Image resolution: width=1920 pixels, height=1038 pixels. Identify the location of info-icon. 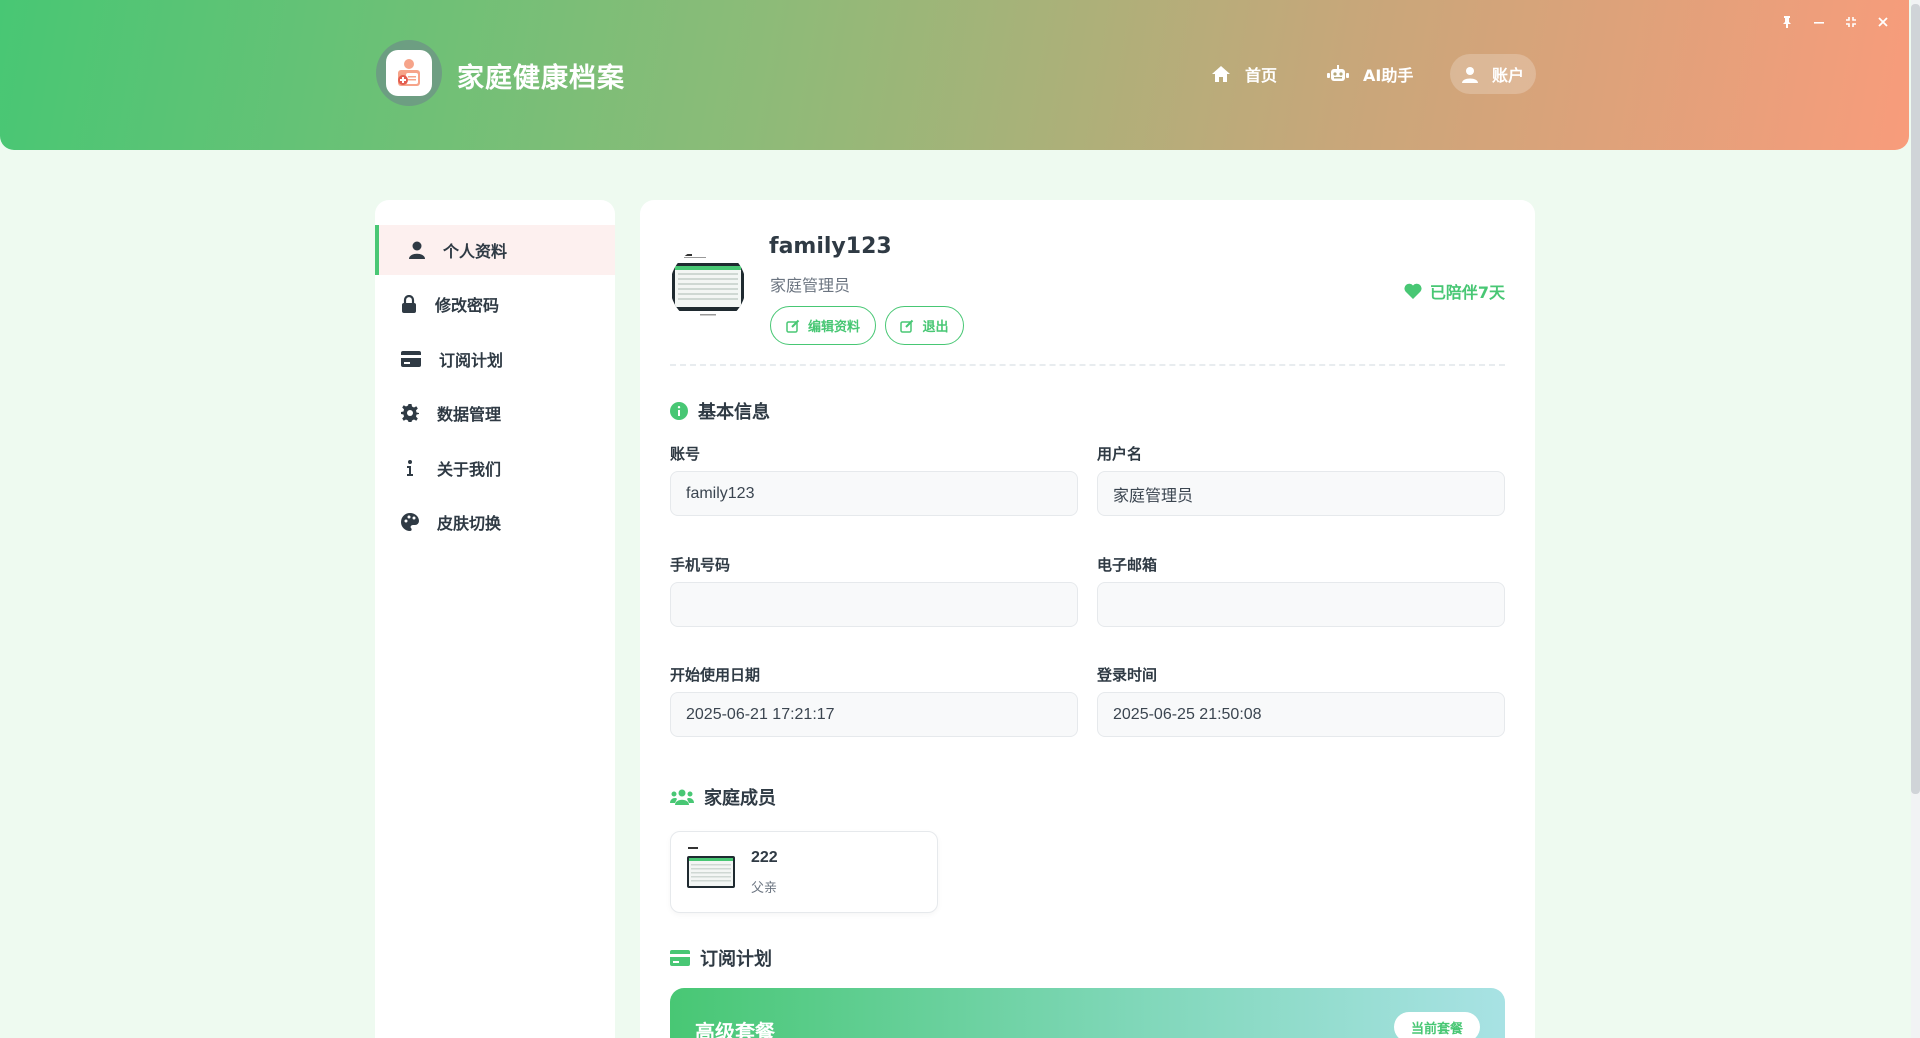
(410, 468).